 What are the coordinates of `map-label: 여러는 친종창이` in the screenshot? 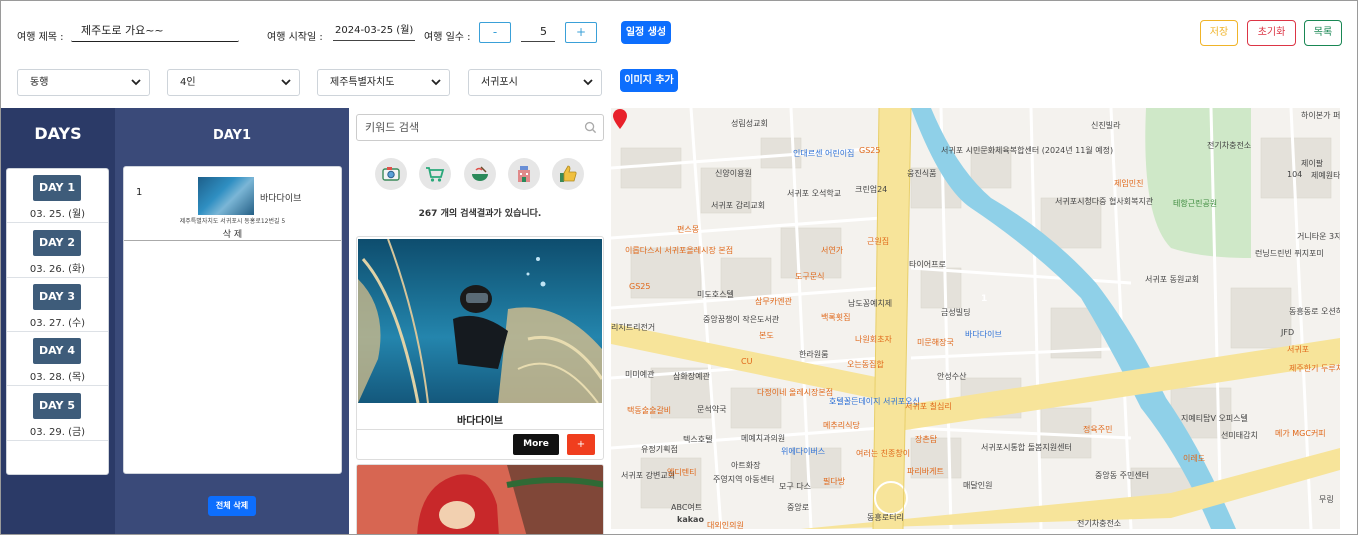 It's located at (883, 453).